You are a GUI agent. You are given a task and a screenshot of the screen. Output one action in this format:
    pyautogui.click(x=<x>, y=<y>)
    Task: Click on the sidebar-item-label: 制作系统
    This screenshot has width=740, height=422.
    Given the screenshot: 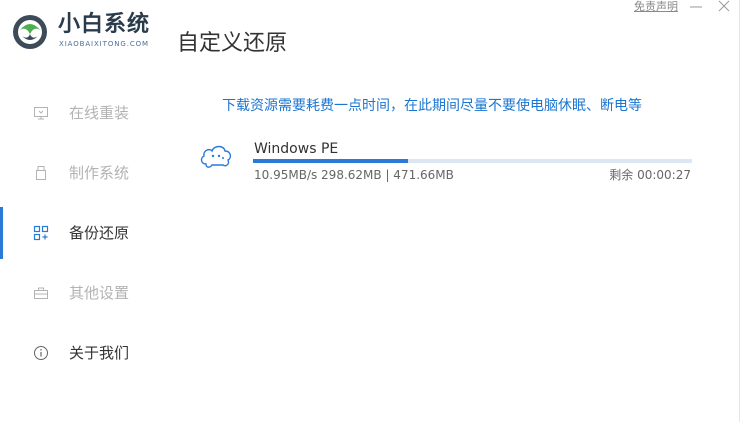 What is the action you would take?
    pyautogui.click(x=99, y=173)
    